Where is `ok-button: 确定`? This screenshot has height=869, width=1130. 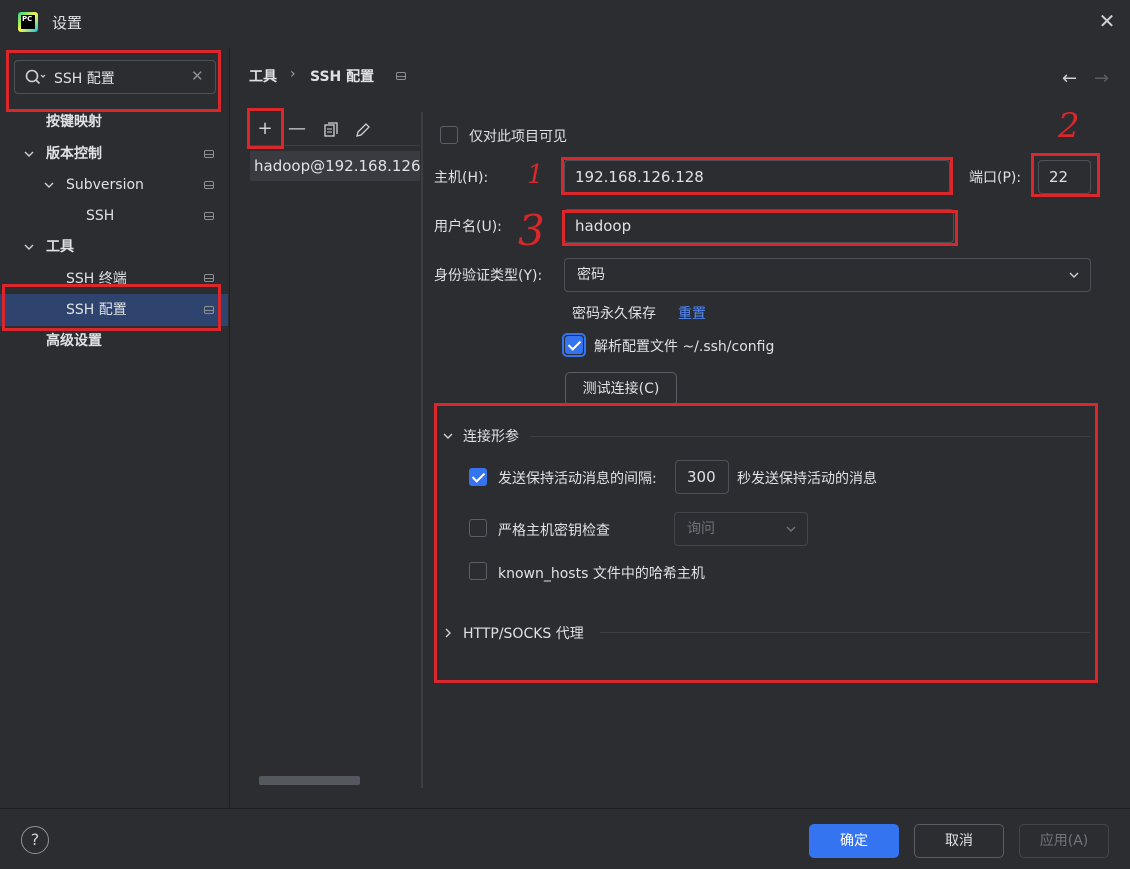 ok-button: 确定 is located at coordinates (854, 841).